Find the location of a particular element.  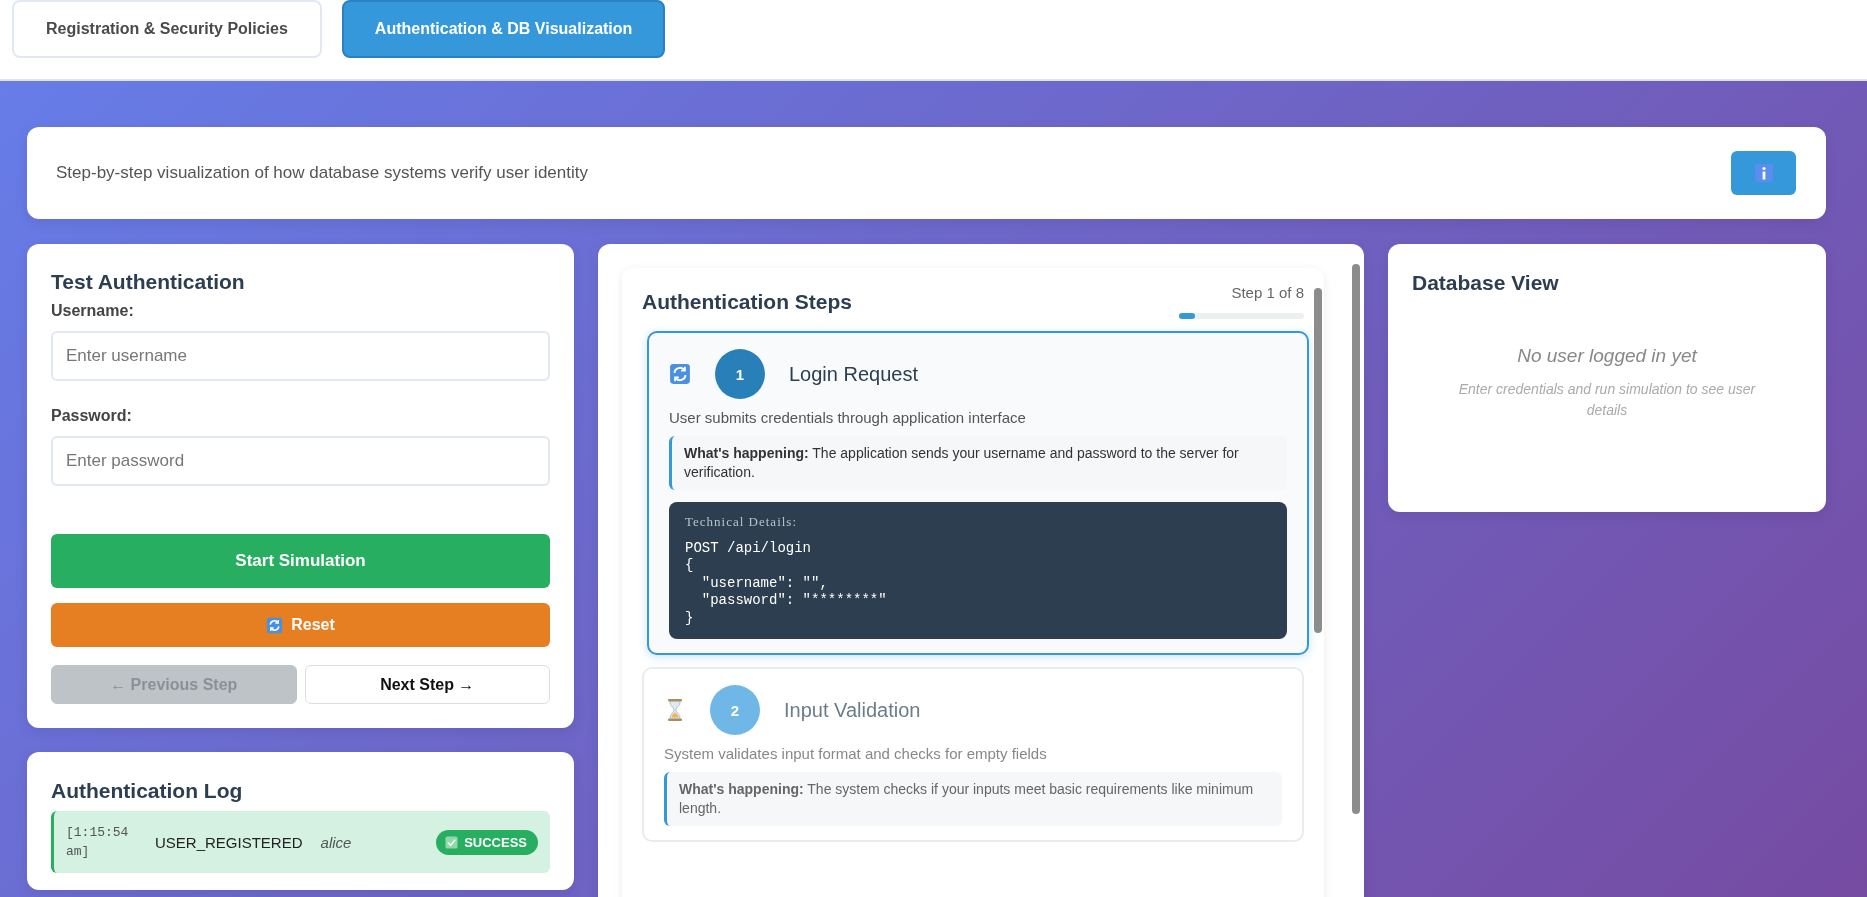

field-label: Username: is located at coordinates (93, 311).